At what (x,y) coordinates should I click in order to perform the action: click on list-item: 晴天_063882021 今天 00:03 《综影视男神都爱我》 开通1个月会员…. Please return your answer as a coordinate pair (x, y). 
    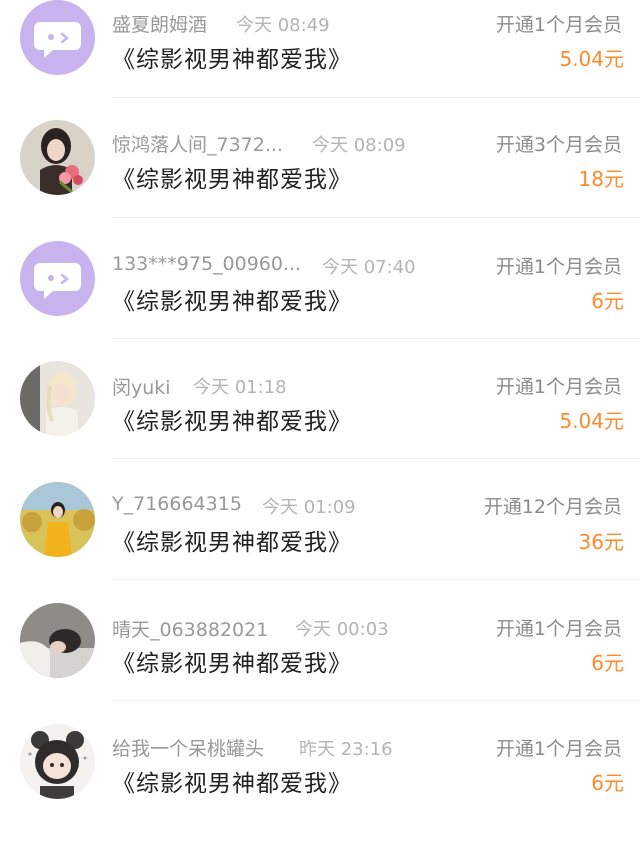
    Looking at the image, I should click on (320, 663).